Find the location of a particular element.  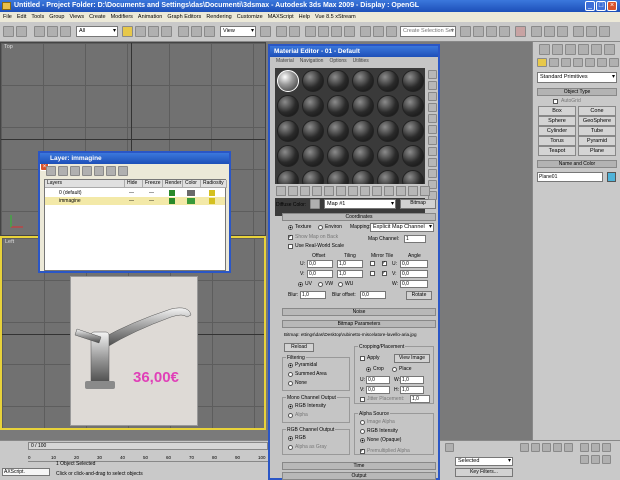

time-slider: 0 / 100 is located at coordinates (148, 446).